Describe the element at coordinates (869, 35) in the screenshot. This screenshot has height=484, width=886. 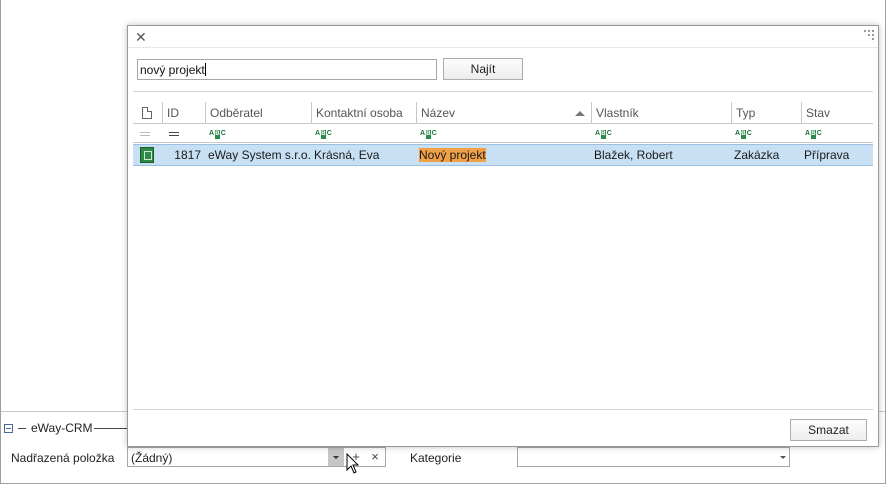
I see `resize-grip-icon` at that location.